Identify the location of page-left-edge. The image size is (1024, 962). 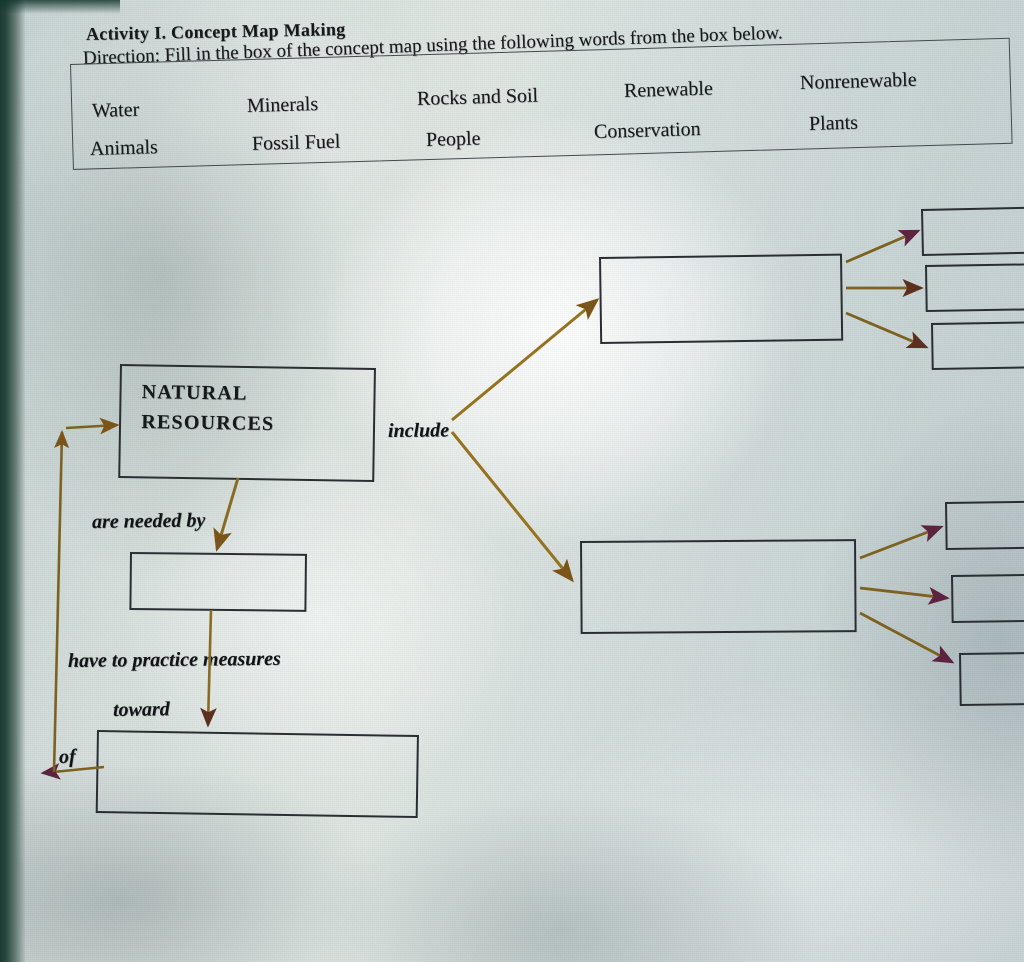
(13, 481).